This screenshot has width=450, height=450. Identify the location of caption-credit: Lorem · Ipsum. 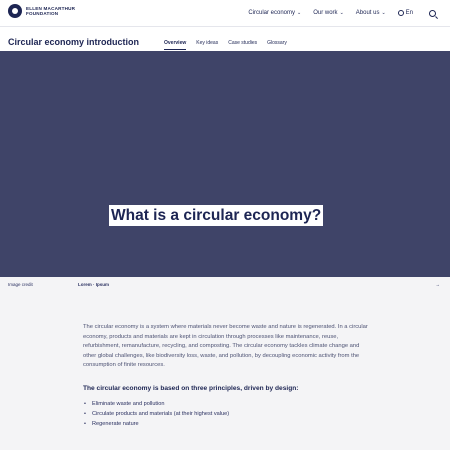
(94, 284).